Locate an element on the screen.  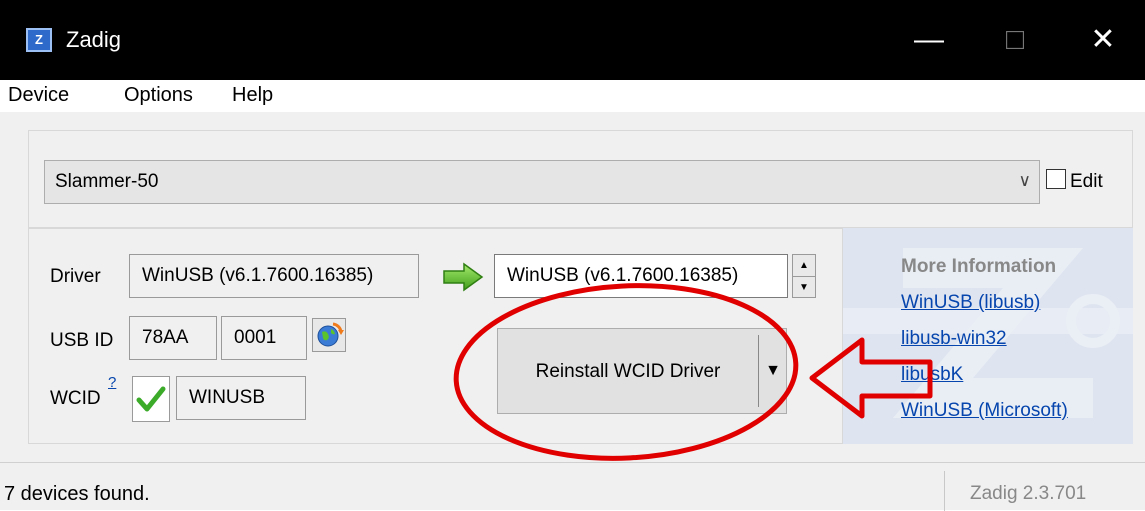
version-text: Zadig 2.3.701 is located at coordinates (1028, 493).